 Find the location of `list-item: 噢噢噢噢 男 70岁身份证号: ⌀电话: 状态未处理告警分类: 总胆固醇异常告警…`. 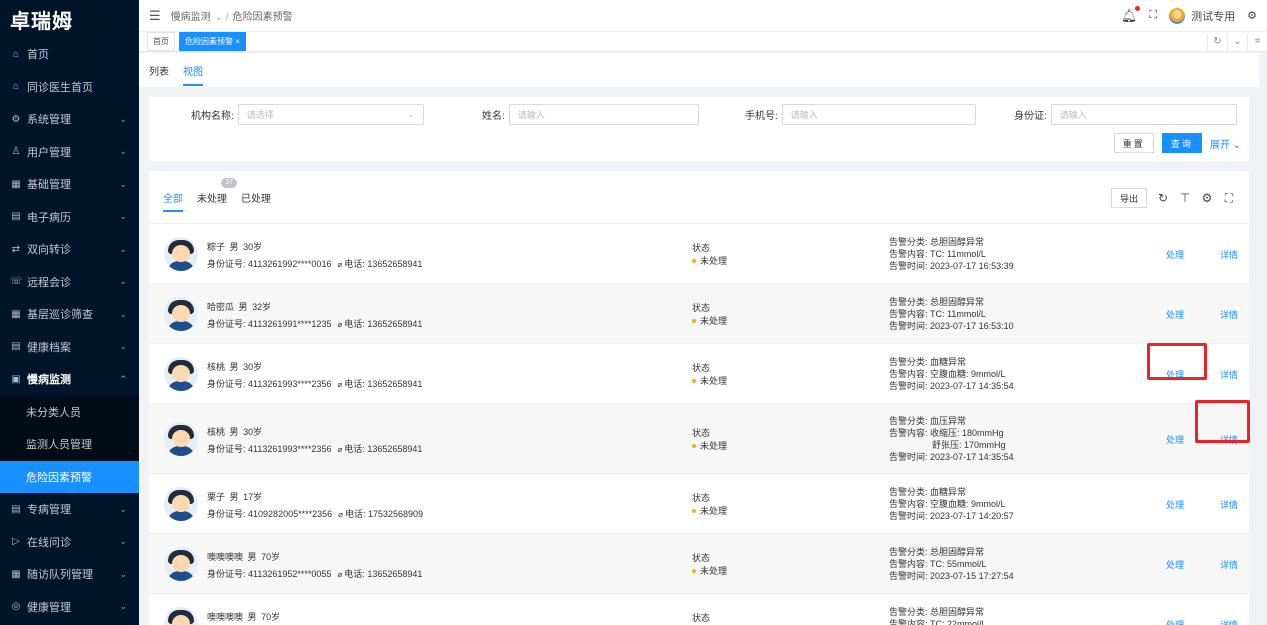

list-item: 噢噢噢噢 男 70岁身份证号: ⌀电话: 状态未处理告警分类: 总胆固醇异常告警… is located at coordinates (699, 609).